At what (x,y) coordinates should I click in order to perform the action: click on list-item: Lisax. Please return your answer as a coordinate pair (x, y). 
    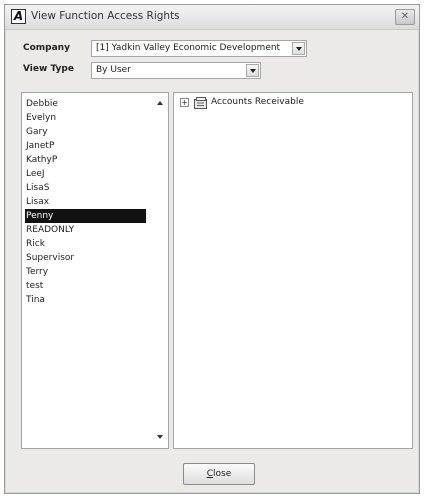
    Looking at the image, I should click on (37, 202).